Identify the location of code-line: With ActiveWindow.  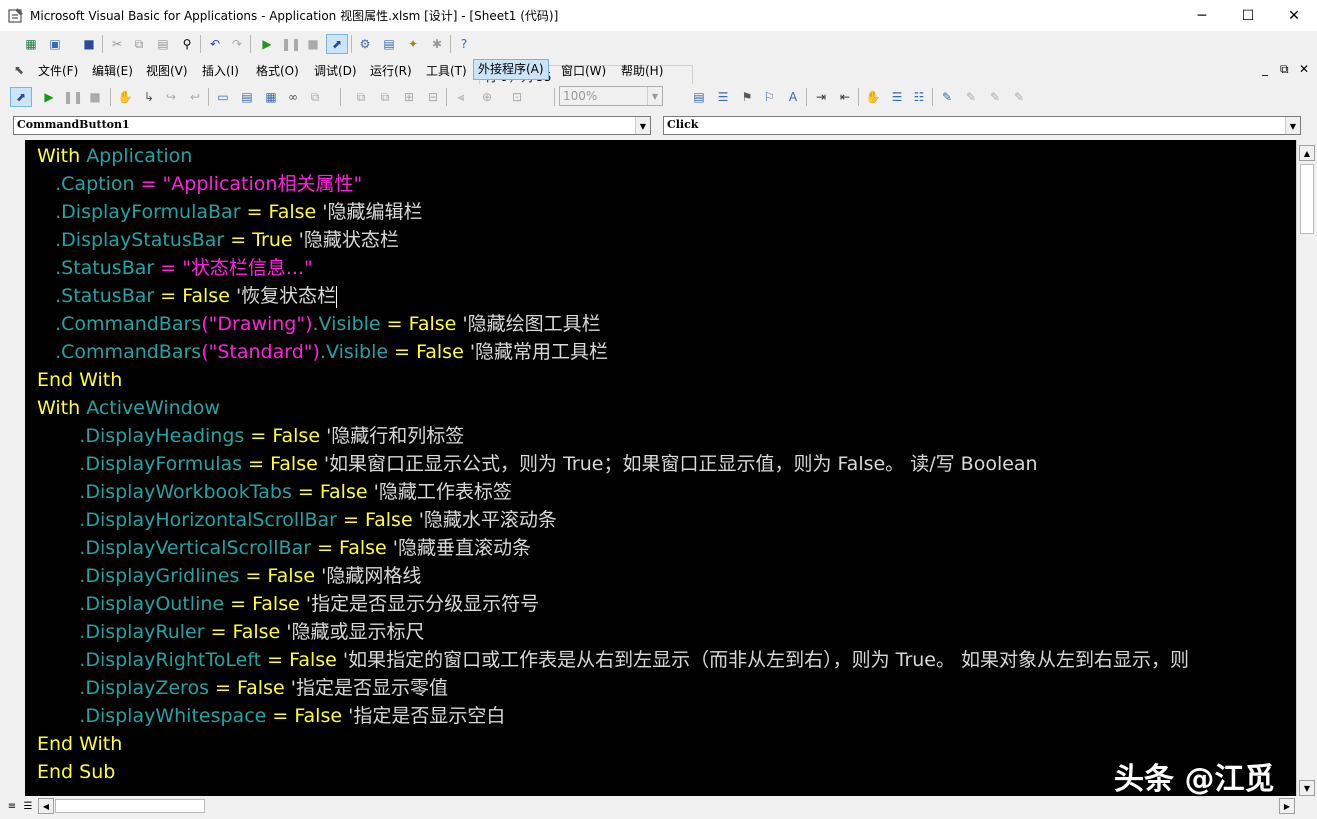
(128, 408).